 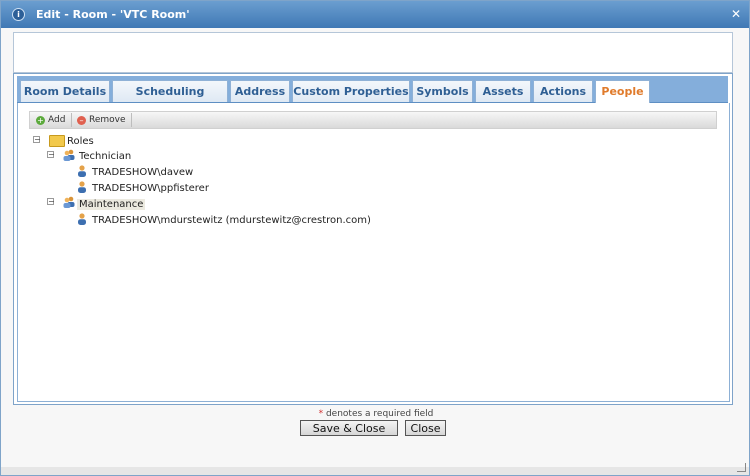 I want to click on tab-room-details: Room Details, so click(x=65, y=91).